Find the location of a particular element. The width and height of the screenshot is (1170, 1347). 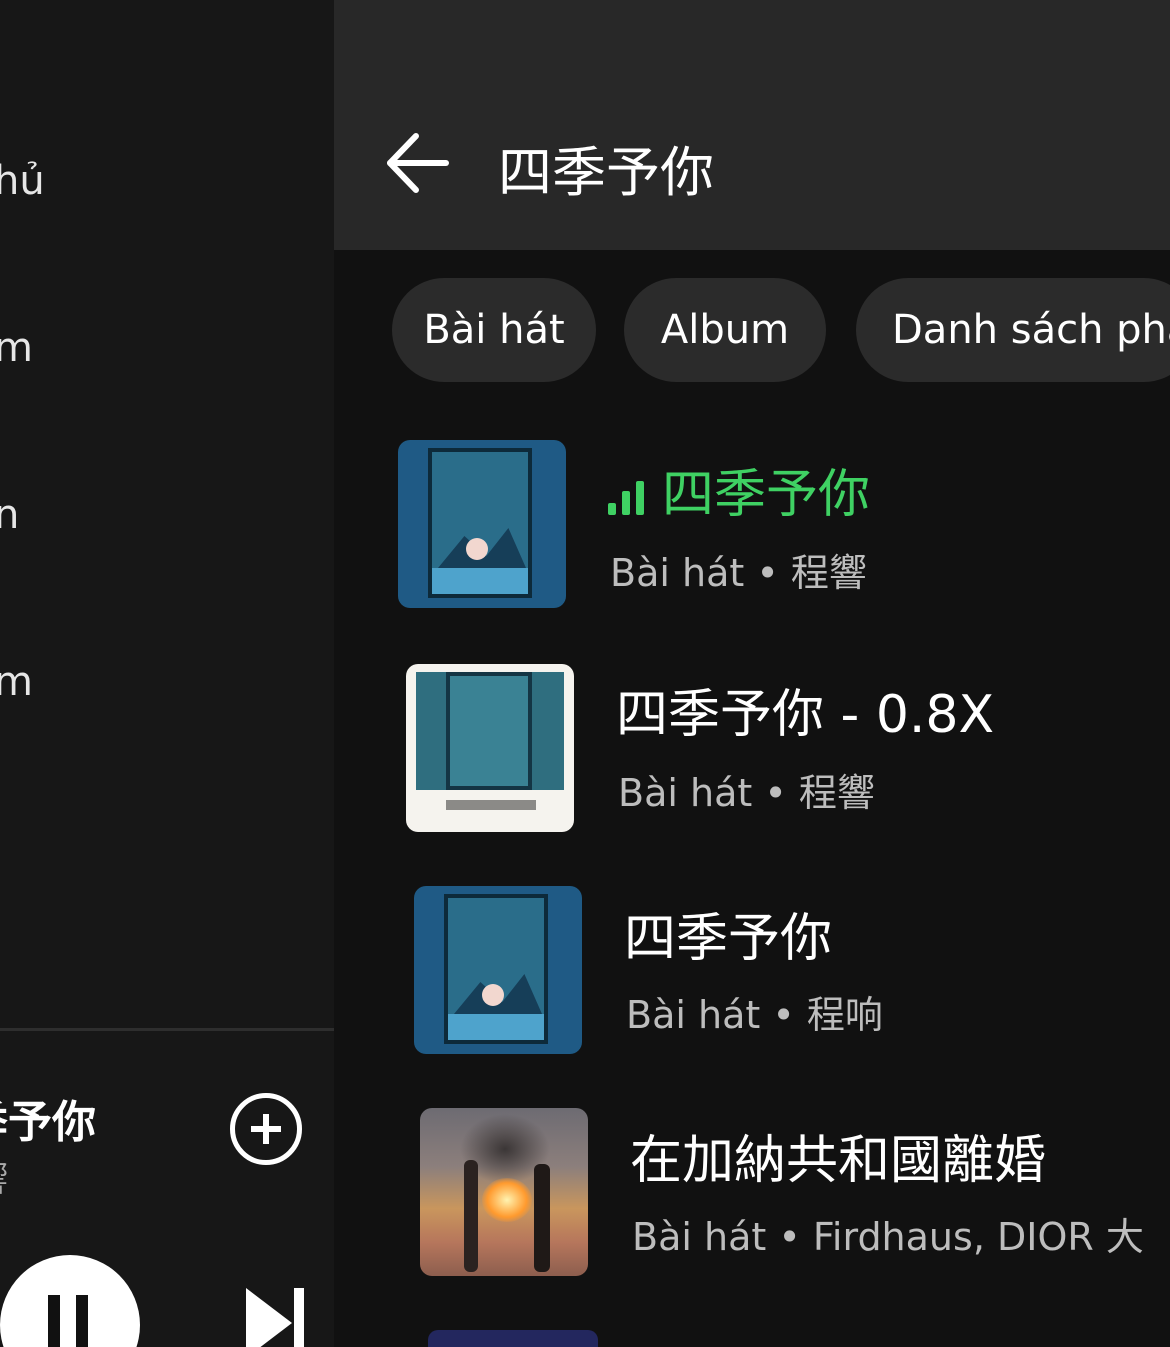

sidebar-item-search: m is located at coordinates (16, 348).